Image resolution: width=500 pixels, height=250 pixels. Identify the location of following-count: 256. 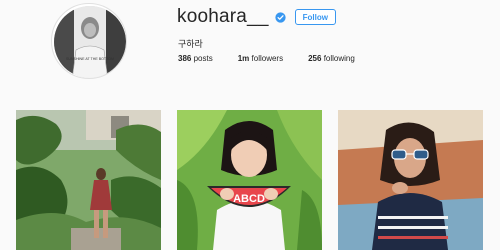
(315, 58).